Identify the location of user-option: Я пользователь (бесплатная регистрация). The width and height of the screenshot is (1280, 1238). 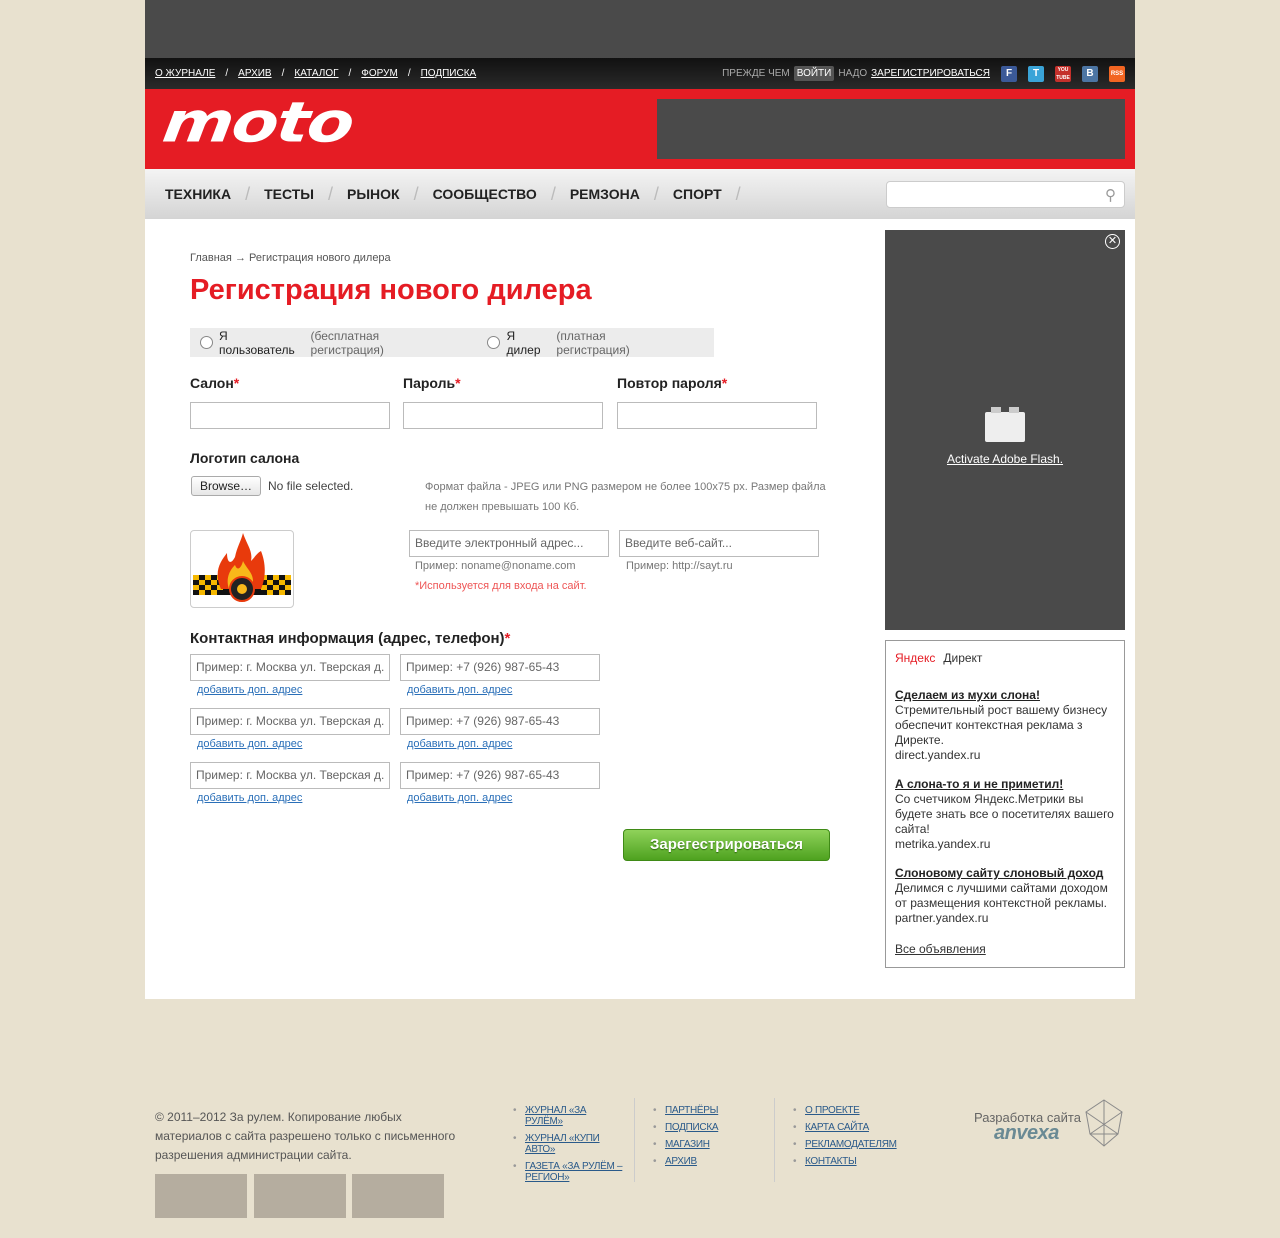
(327, 343).